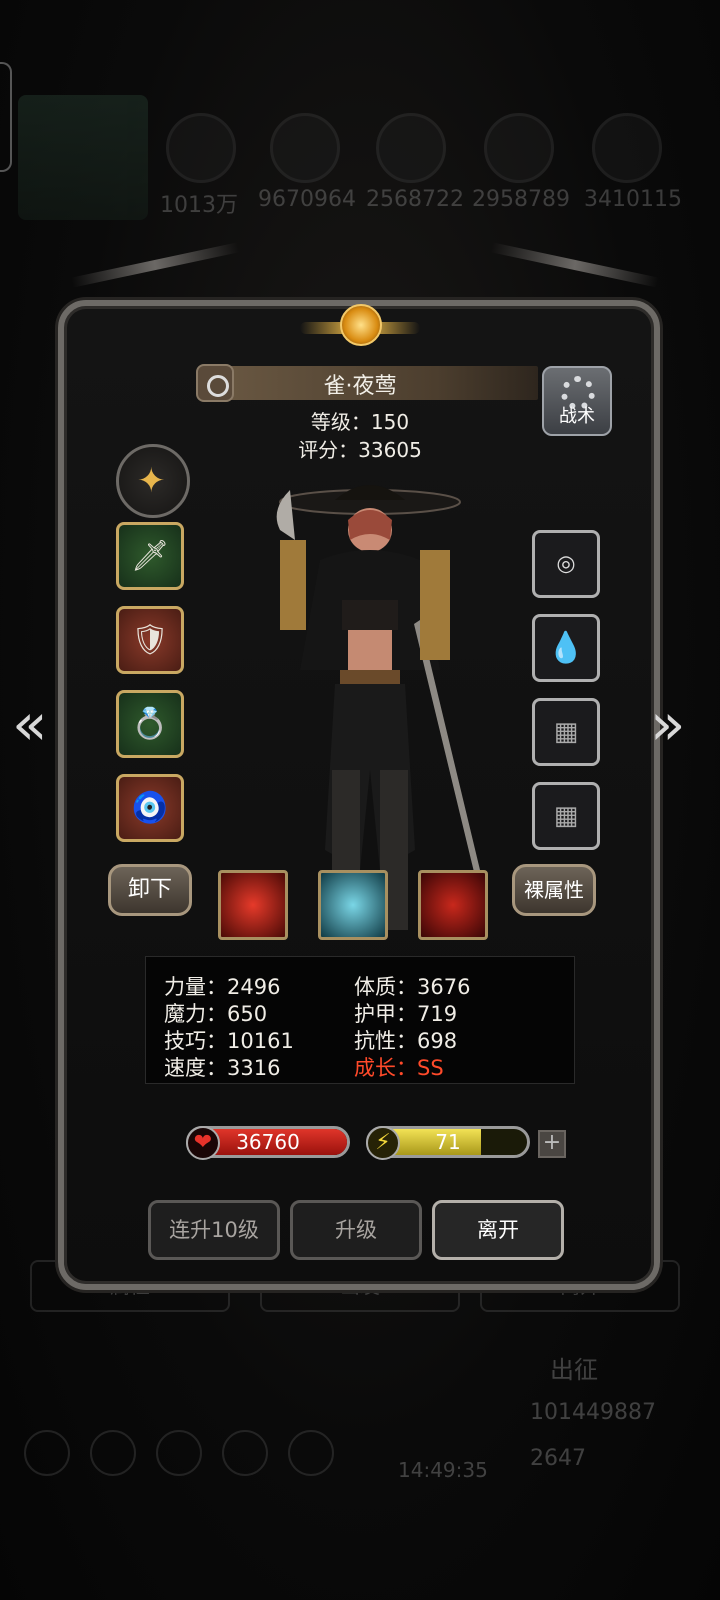  I want to click on tactics-button: 战术, so click(577, 401).